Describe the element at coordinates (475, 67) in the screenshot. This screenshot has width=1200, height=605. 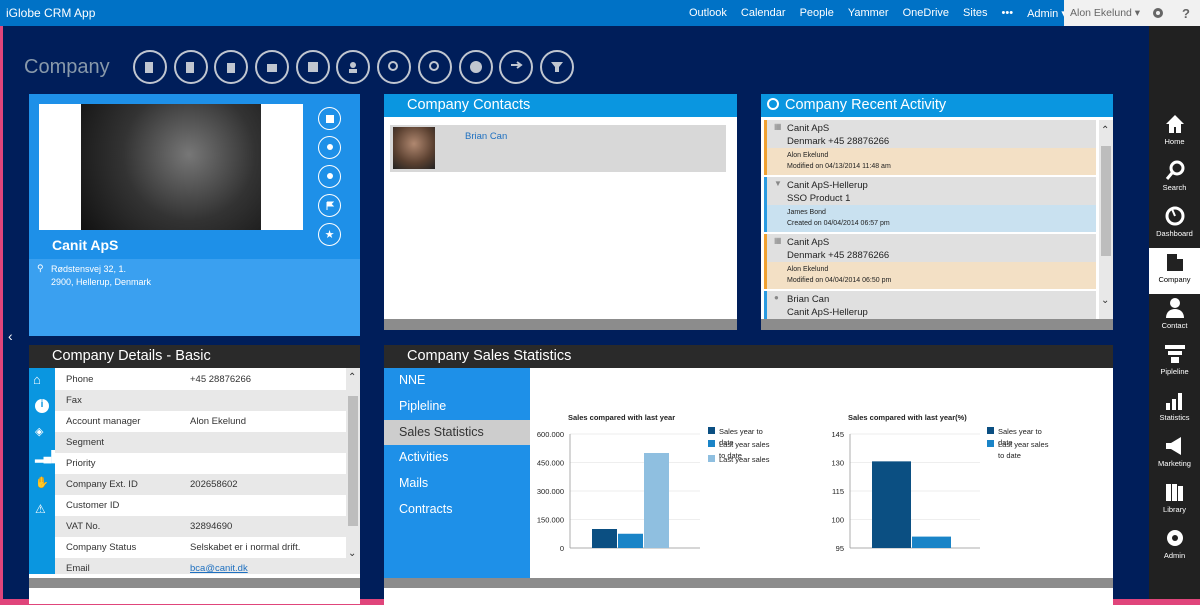
I see `globe-icon` at that location.